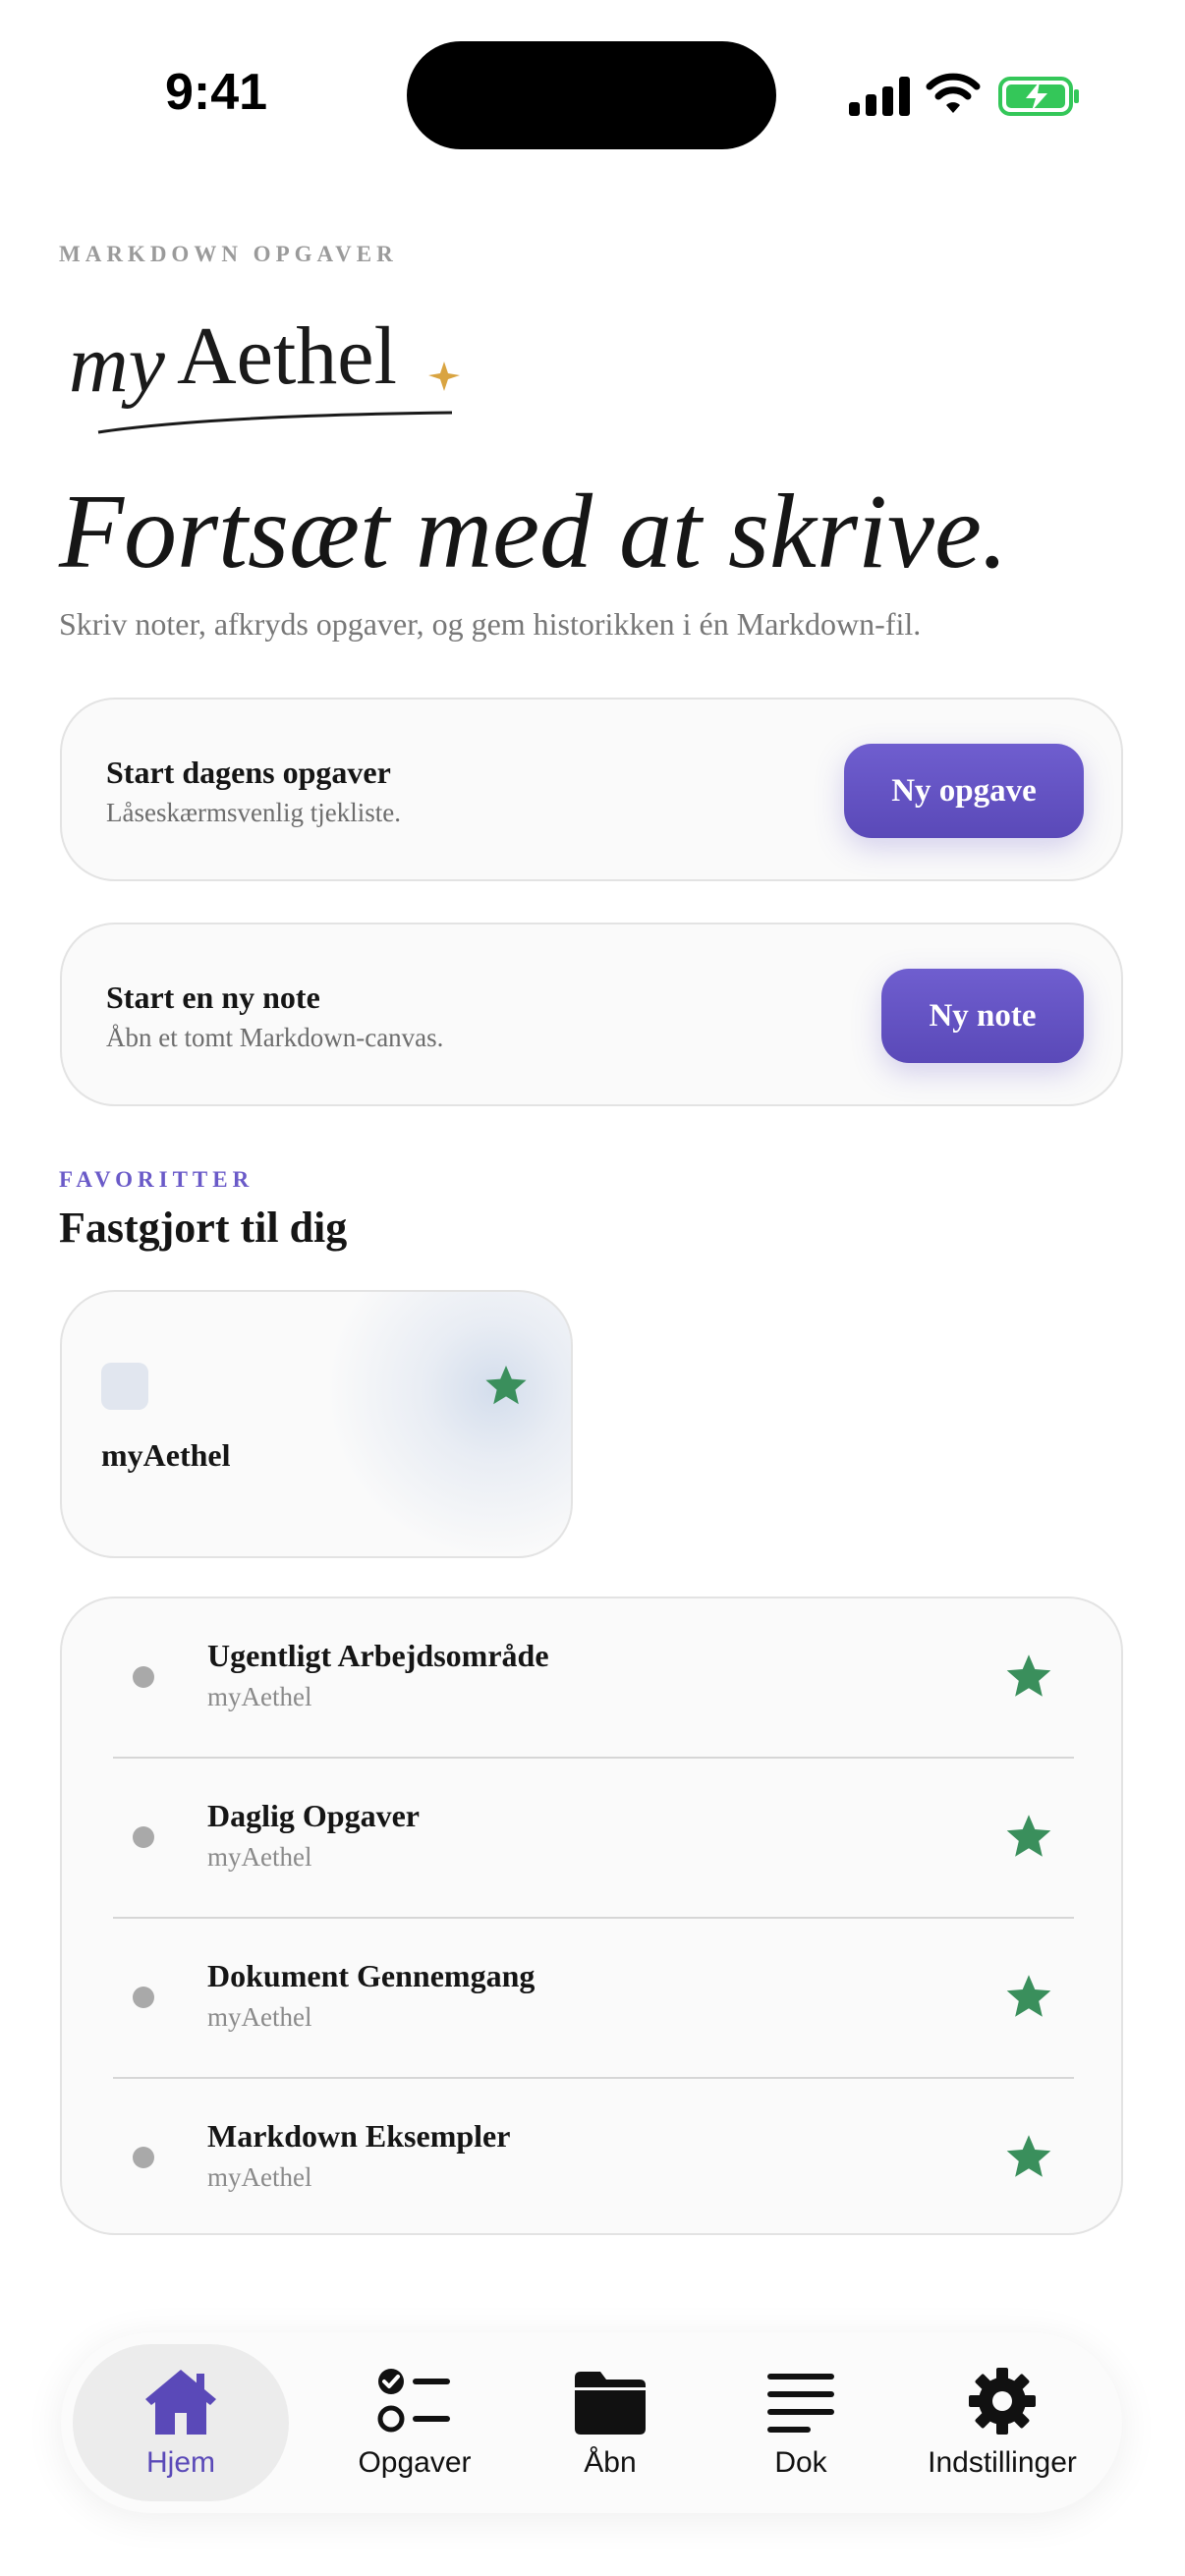  Describe the element at coordinates (610, 2462) in the screenshot. I see `tab-label: Åbn` at that location.